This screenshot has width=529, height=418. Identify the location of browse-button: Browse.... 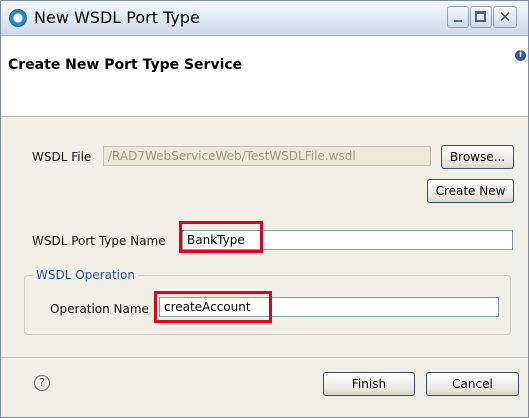
(477, 157).